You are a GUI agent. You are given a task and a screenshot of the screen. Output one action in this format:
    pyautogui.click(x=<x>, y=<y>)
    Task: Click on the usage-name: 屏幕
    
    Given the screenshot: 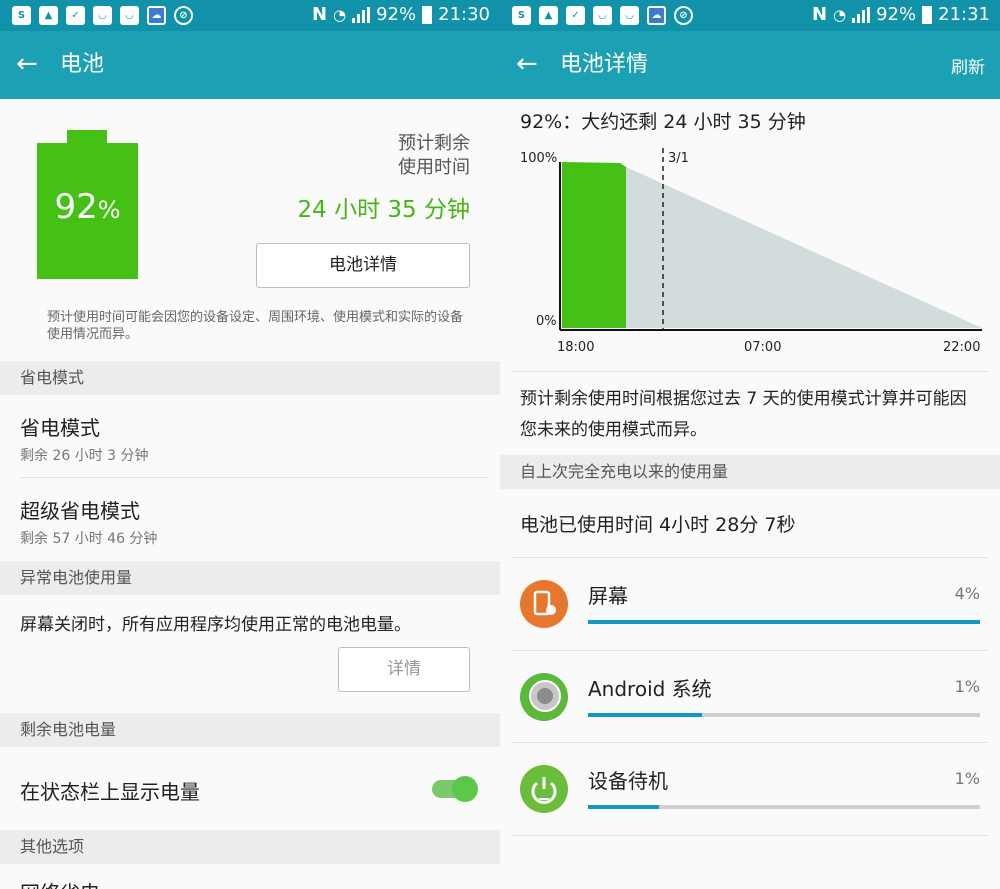 What is the action you would take?
    pyautogui.click(x=608, y=596)
    